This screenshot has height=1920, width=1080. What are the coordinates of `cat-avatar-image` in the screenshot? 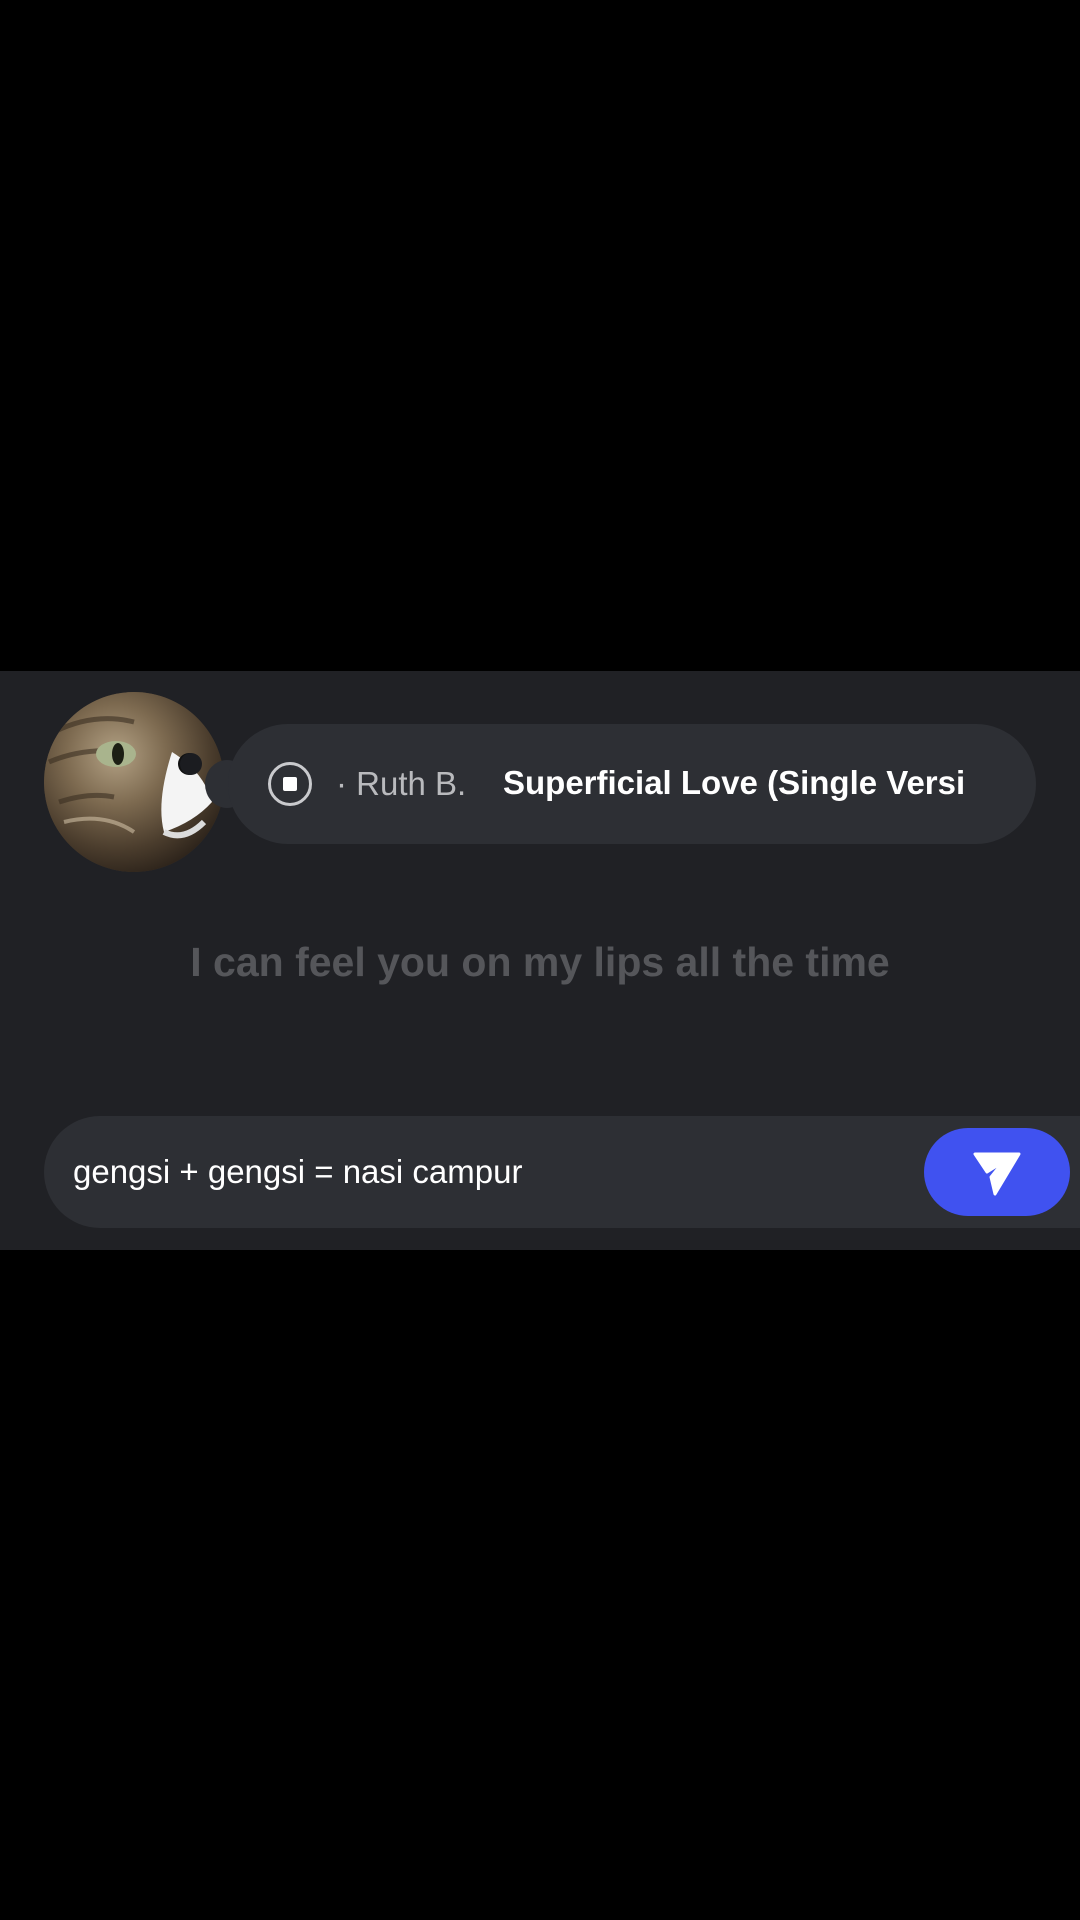 It's located at (134, 782).